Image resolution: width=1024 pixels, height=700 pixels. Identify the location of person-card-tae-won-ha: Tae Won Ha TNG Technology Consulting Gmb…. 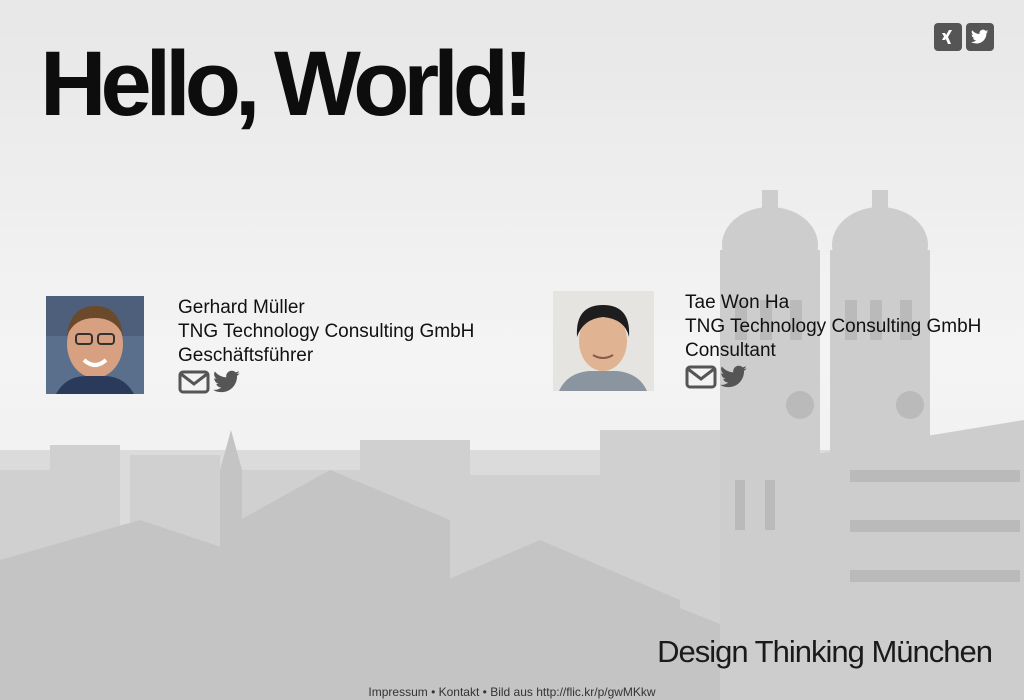
(767, 341).